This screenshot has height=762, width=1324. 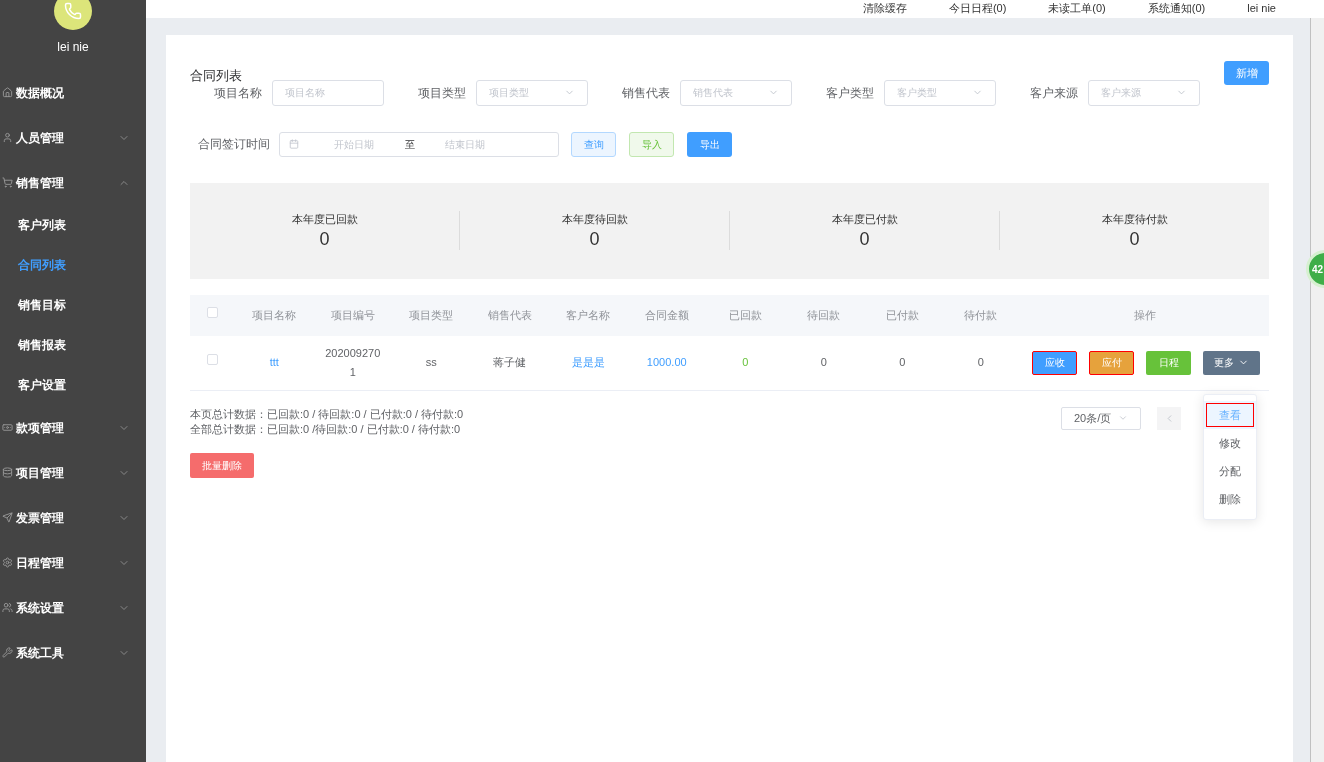 What do you see at coordinates (7, 562) in the screenshot?
I see `gear-icon` at bounding box center [7, 562].